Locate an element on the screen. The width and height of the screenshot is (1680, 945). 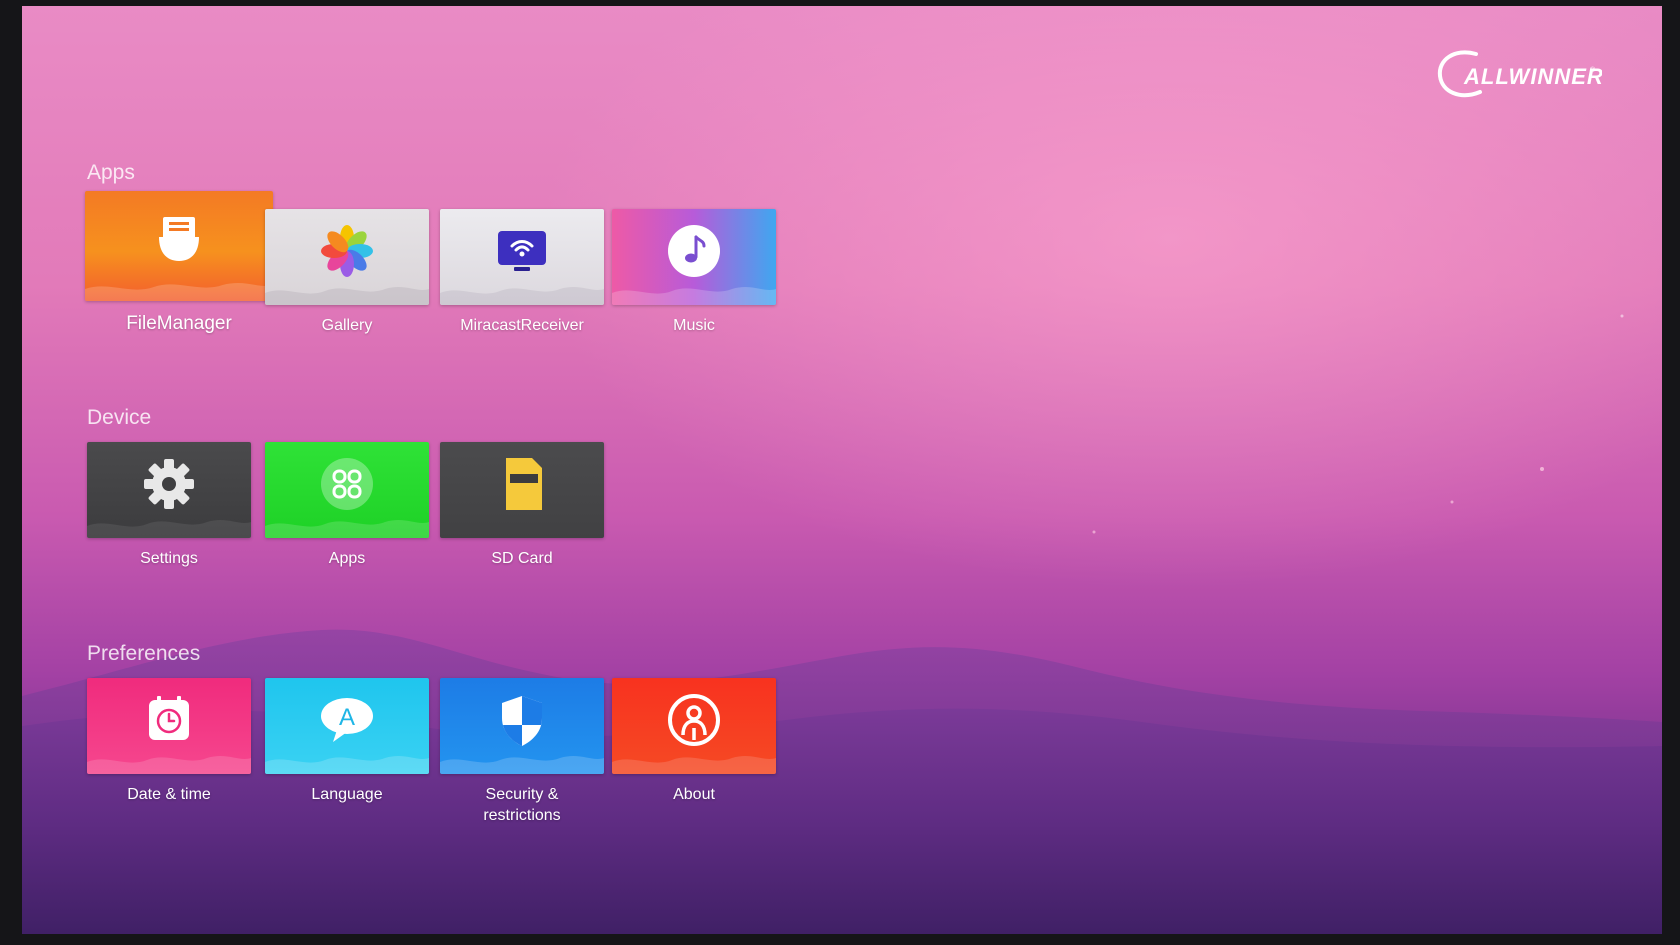
tile-apps: Apps is located at coordinates (347, 505).